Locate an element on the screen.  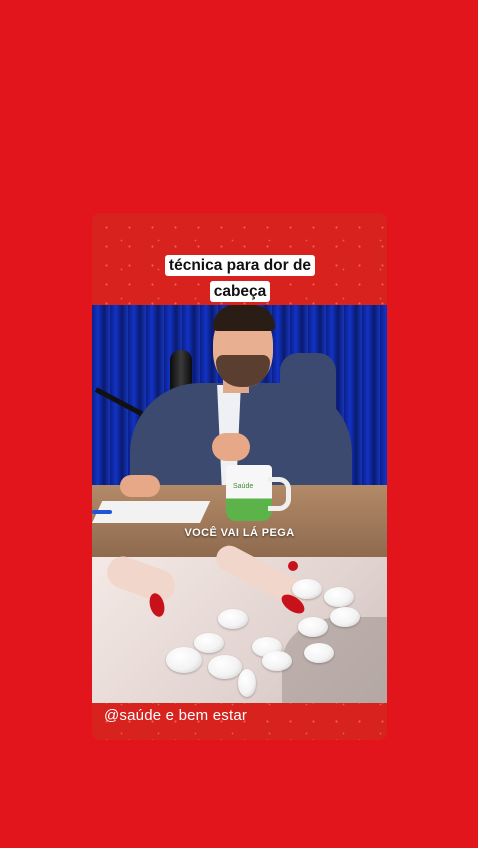
caption-box: técnica para dor de cabeça is located at coordinates (240, 279).